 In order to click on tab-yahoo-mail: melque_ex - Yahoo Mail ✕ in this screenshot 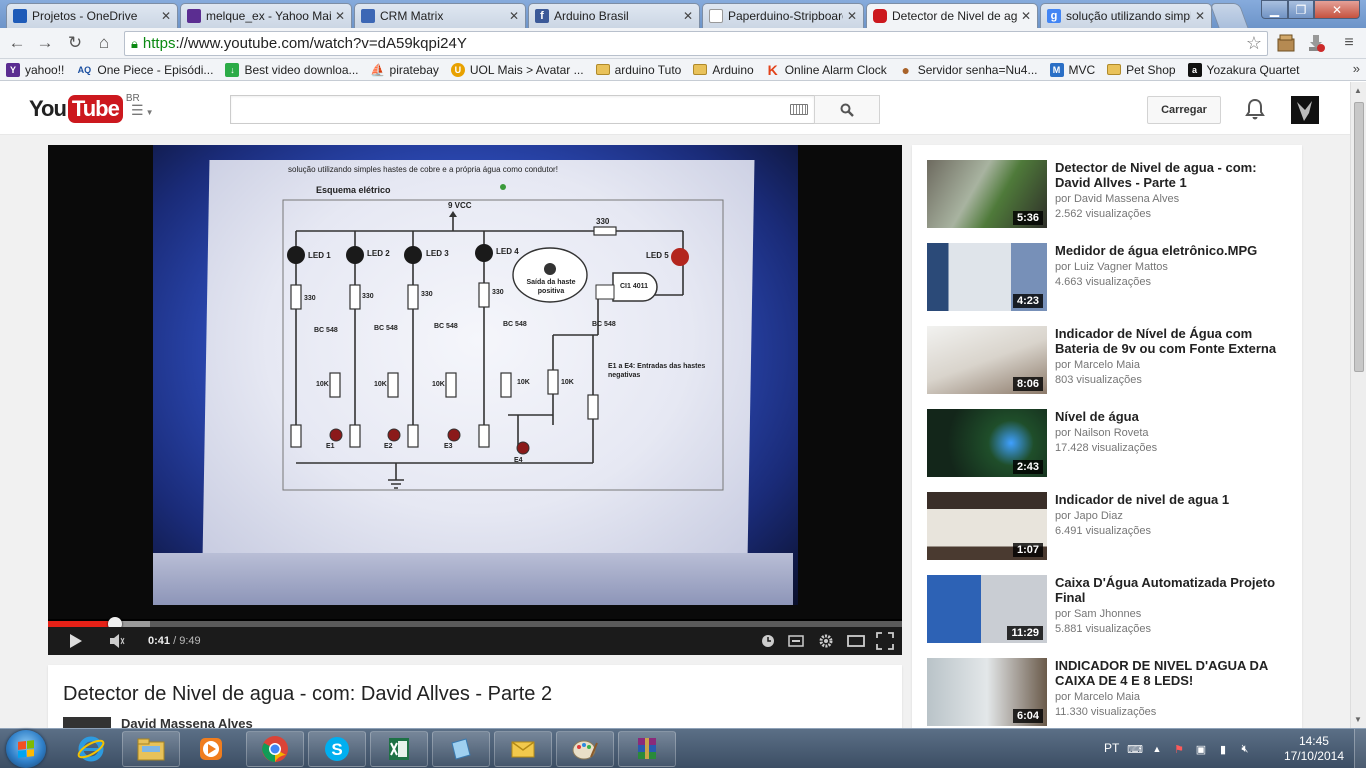, I will do `click(266, 15)`.